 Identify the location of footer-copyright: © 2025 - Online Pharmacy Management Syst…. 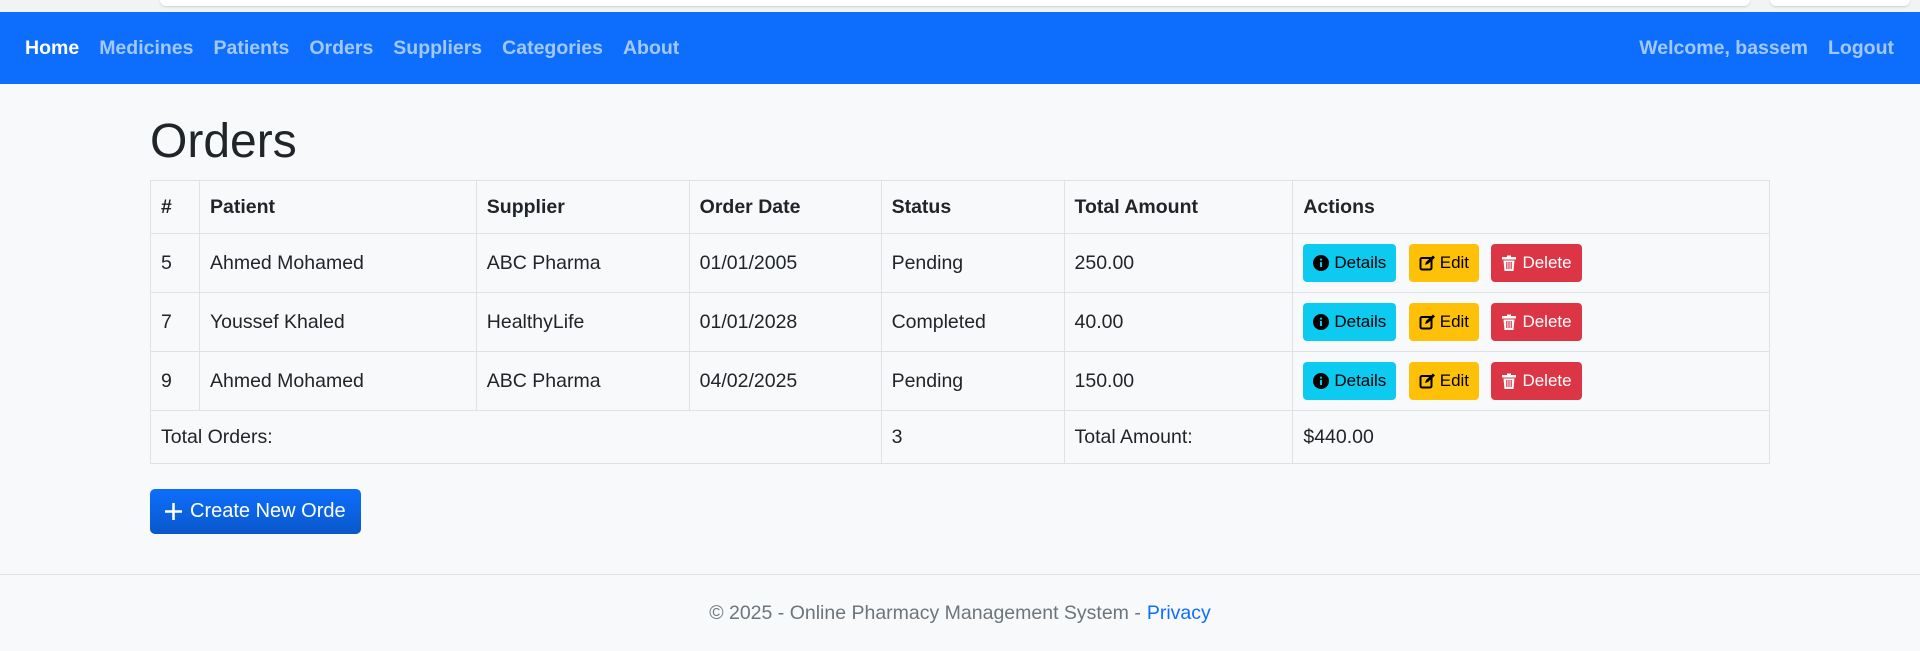
(925, 612).